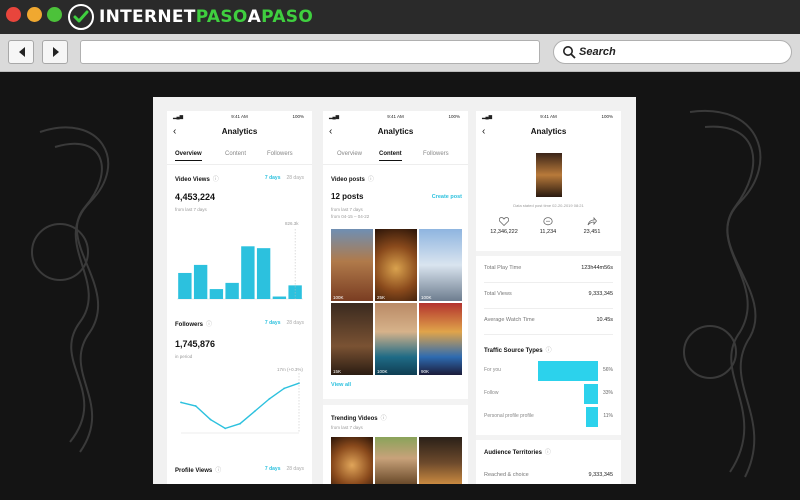 Image resolution: width=800 pixels, height=500 pixels. Describe the element at coordinates (569, 52) in the screenshot. I see `search-icon` at that location.